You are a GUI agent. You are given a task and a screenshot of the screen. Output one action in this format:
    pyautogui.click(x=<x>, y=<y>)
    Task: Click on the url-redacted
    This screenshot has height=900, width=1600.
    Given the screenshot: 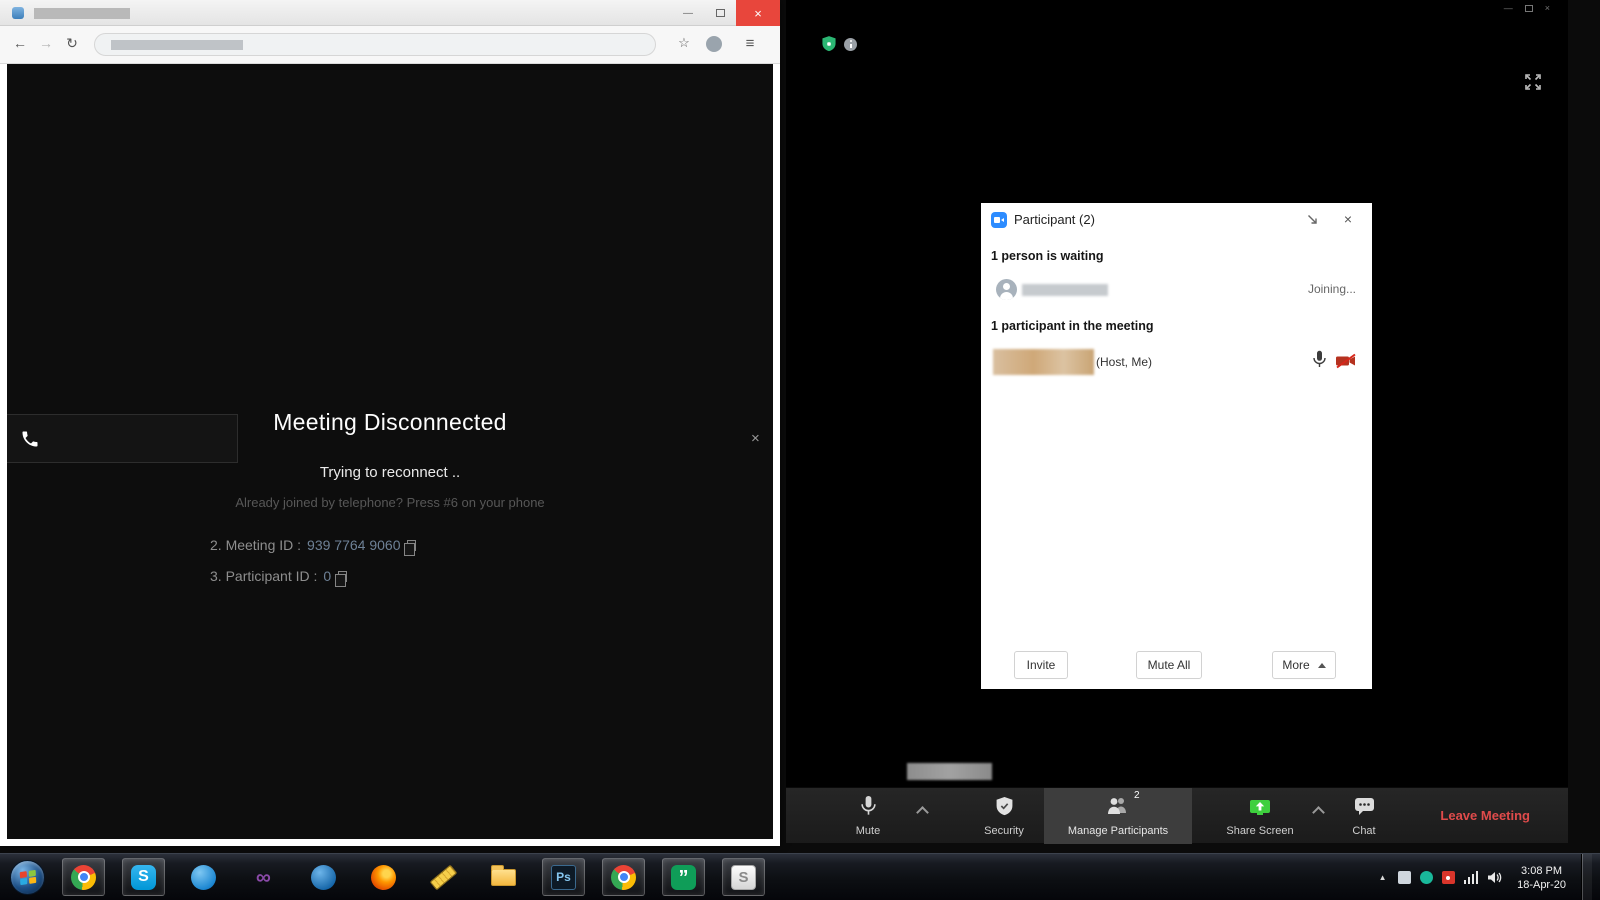 What is the action you would take?
    pyautogui.click(x=177, y=45)
    